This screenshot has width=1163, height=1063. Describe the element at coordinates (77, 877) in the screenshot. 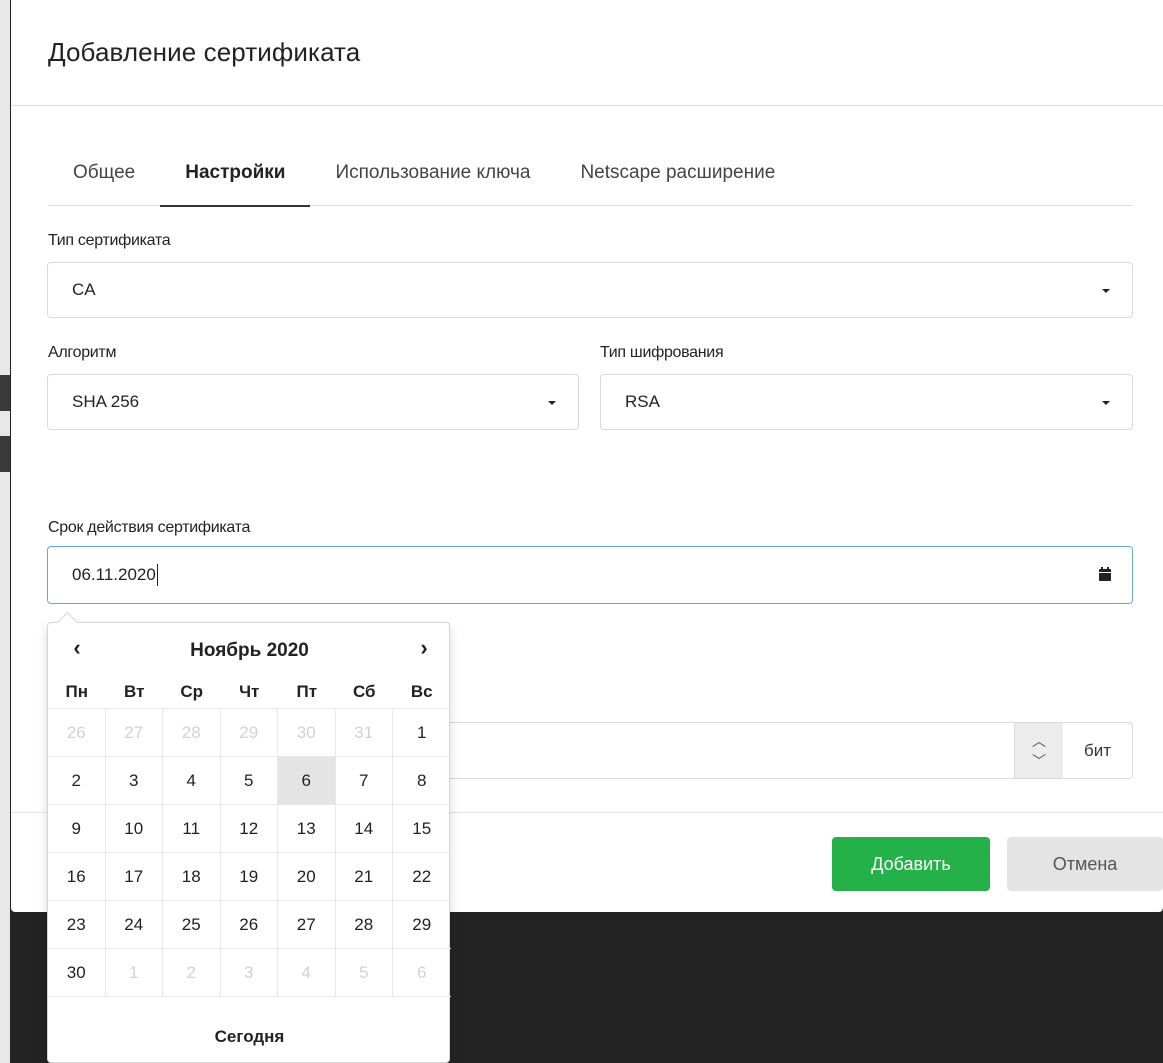

I see `calendar-day: 16` at that location.